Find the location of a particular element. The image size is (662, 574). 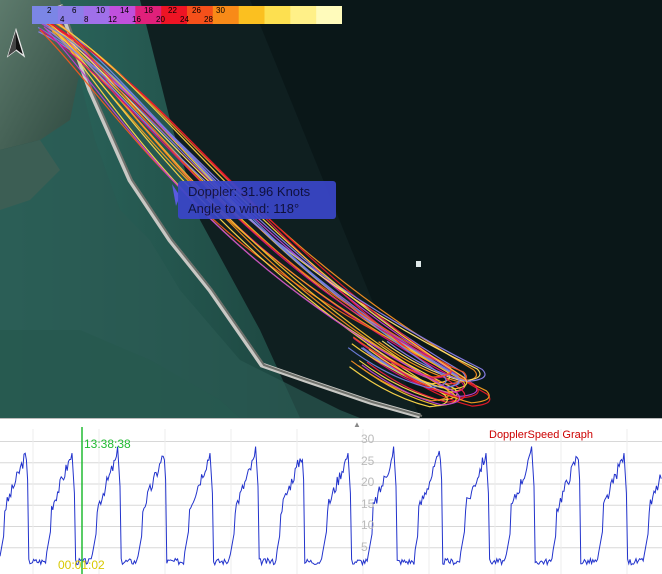

legend-label: 30 is located at coordinates (220, 10).